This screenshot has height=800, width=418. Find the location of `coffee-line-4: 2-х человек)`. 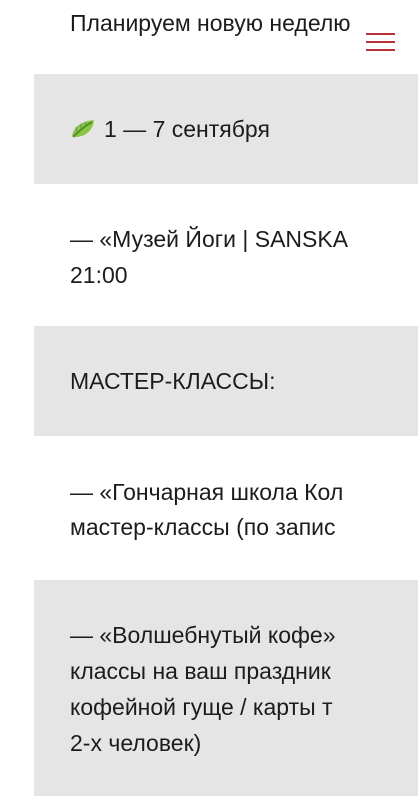

coffee-line-4: 2-х человек) is located at coordinates (136, 743).